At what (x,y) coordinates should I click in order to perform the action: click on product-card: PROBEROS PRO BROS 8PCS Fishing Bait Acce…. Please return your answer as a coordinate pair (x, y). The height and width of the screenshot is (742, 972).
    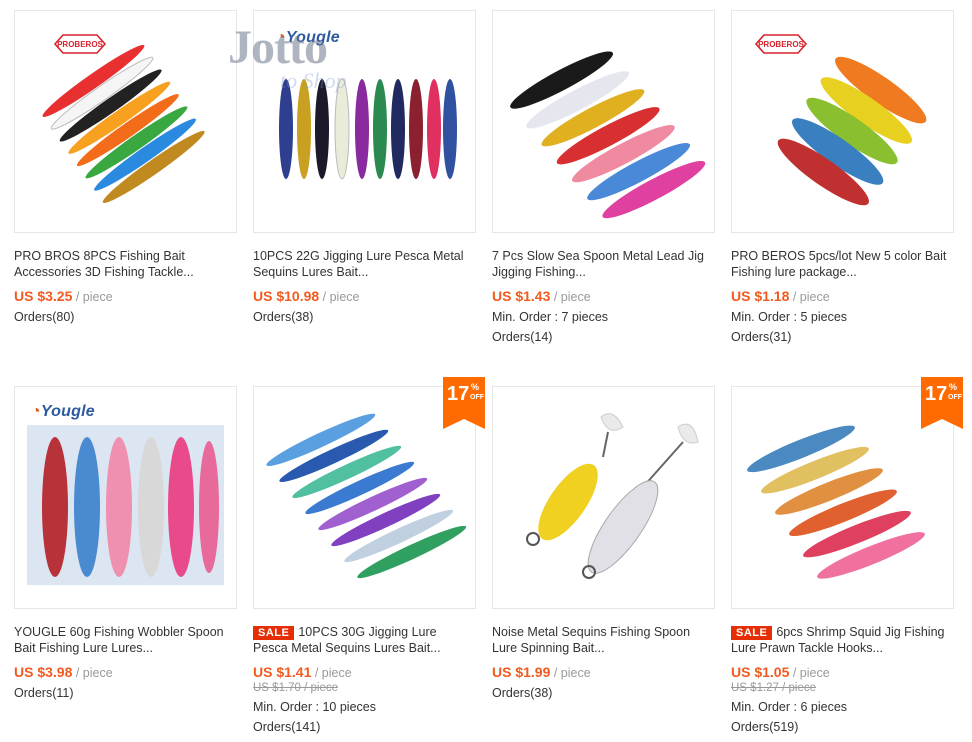
    Looking at the image, I should click on (125, 167).